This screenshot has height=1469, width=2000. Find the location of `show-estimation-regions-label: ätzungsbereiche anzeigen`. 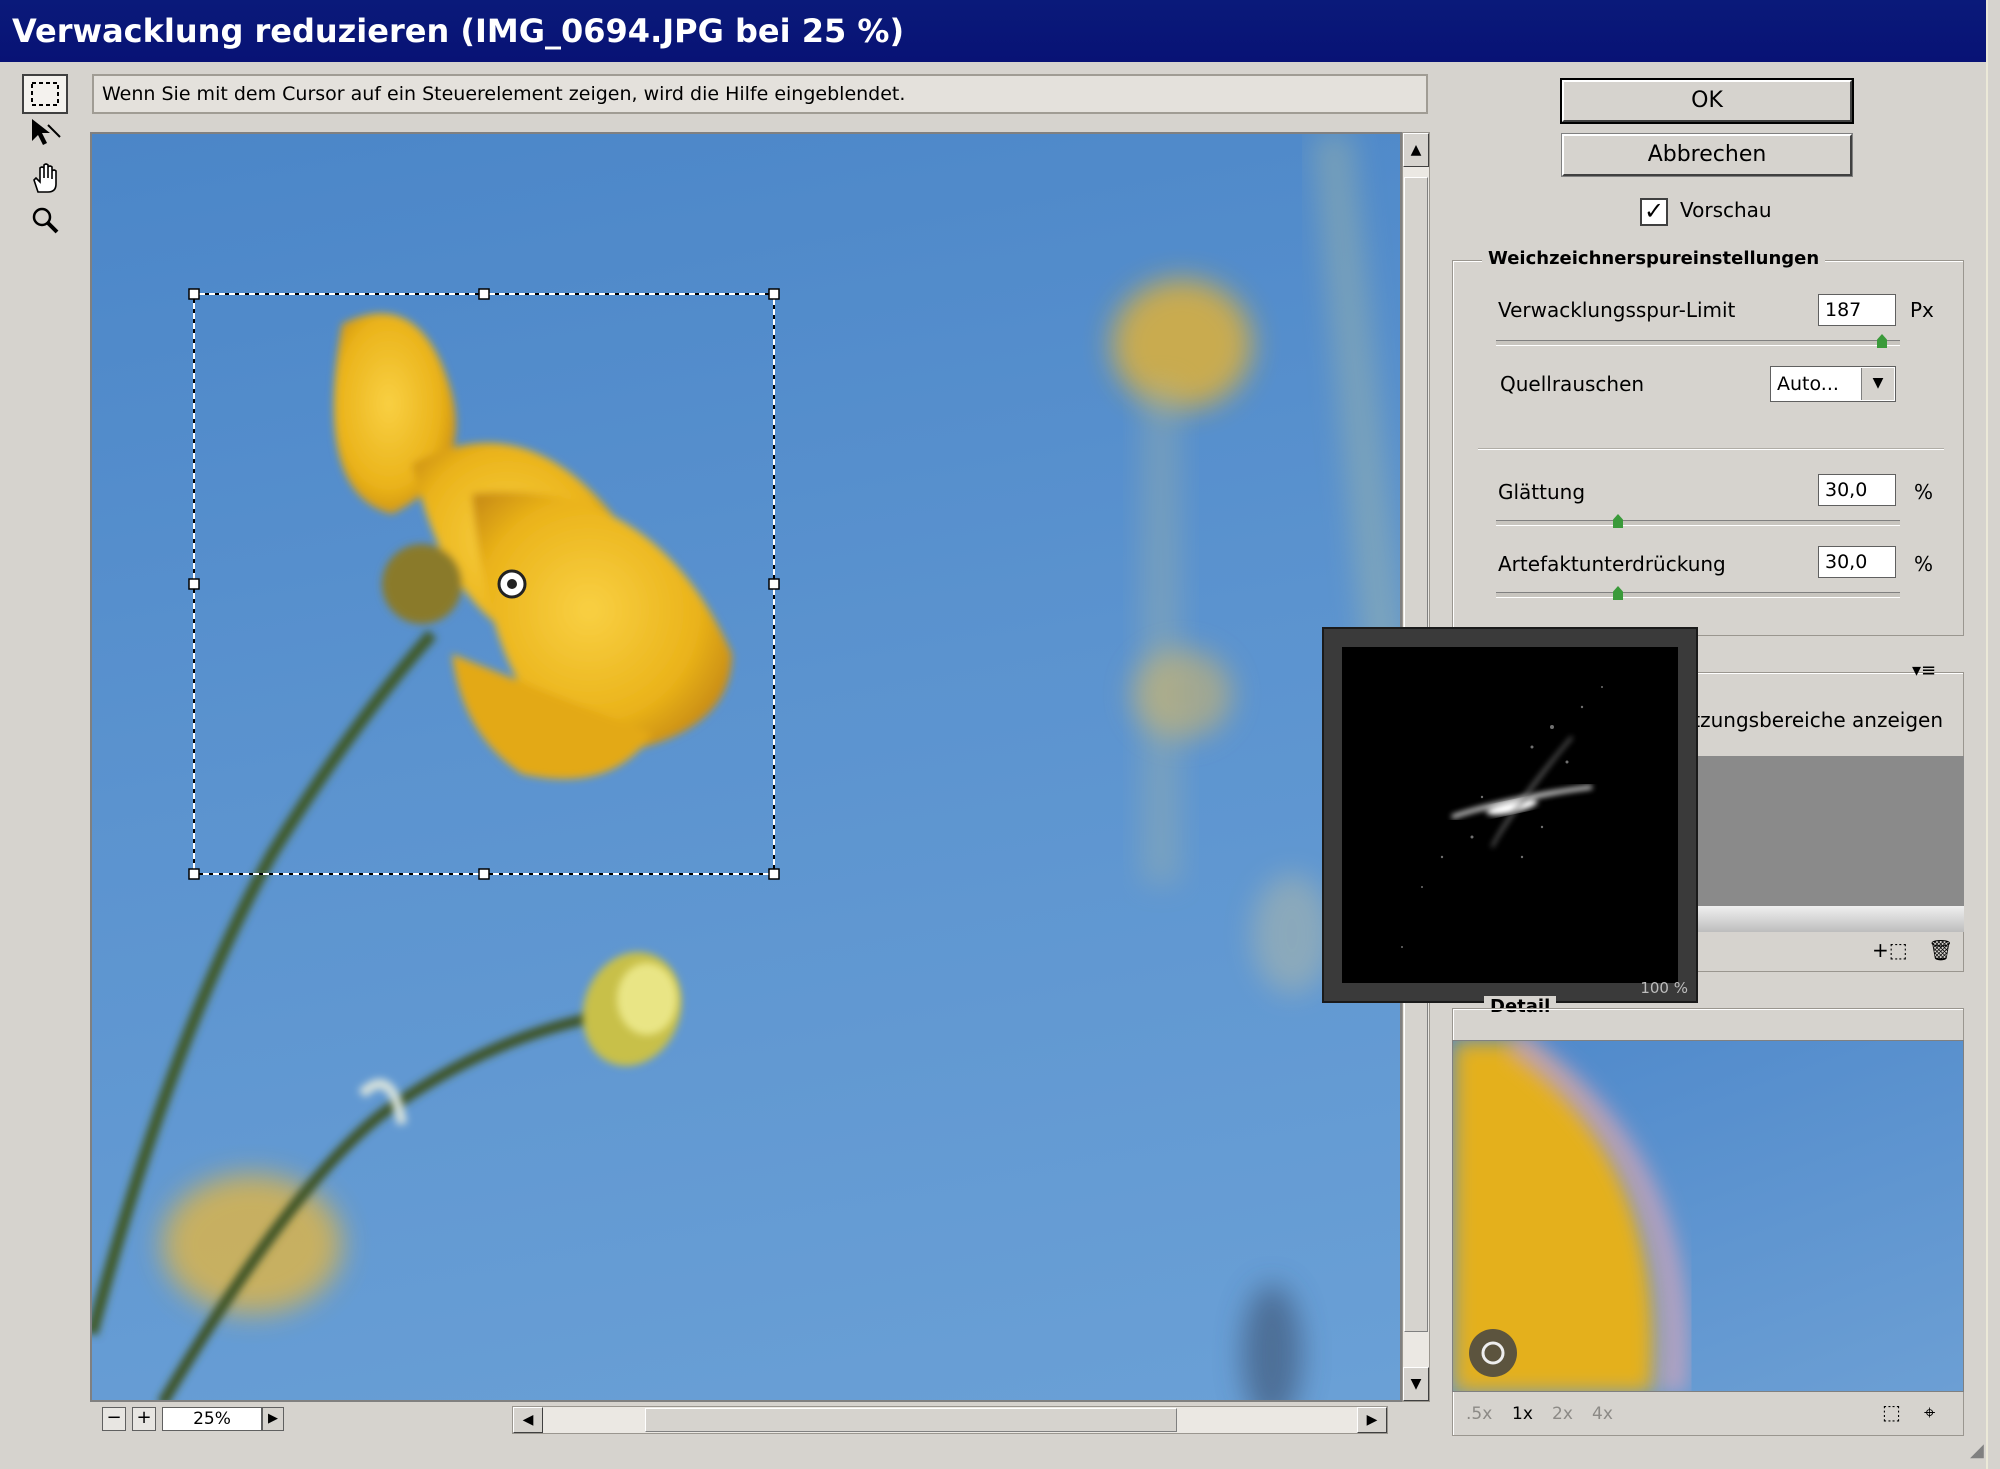

show-estimation-regions-label: ätzungsbereiche anzeigen is located at coordinates (1812, 720).